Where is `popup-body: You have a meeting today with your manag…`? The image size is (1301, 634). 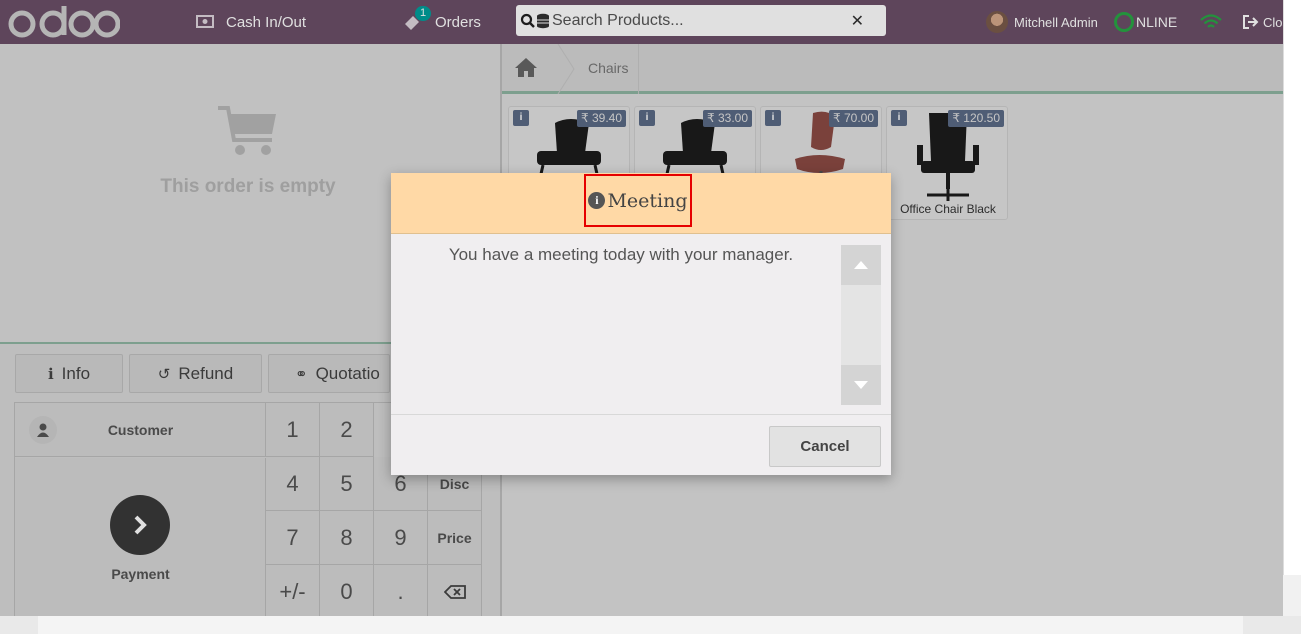 popup-body: You have a meeting today with your manag… is located at coordinates (641, 325).